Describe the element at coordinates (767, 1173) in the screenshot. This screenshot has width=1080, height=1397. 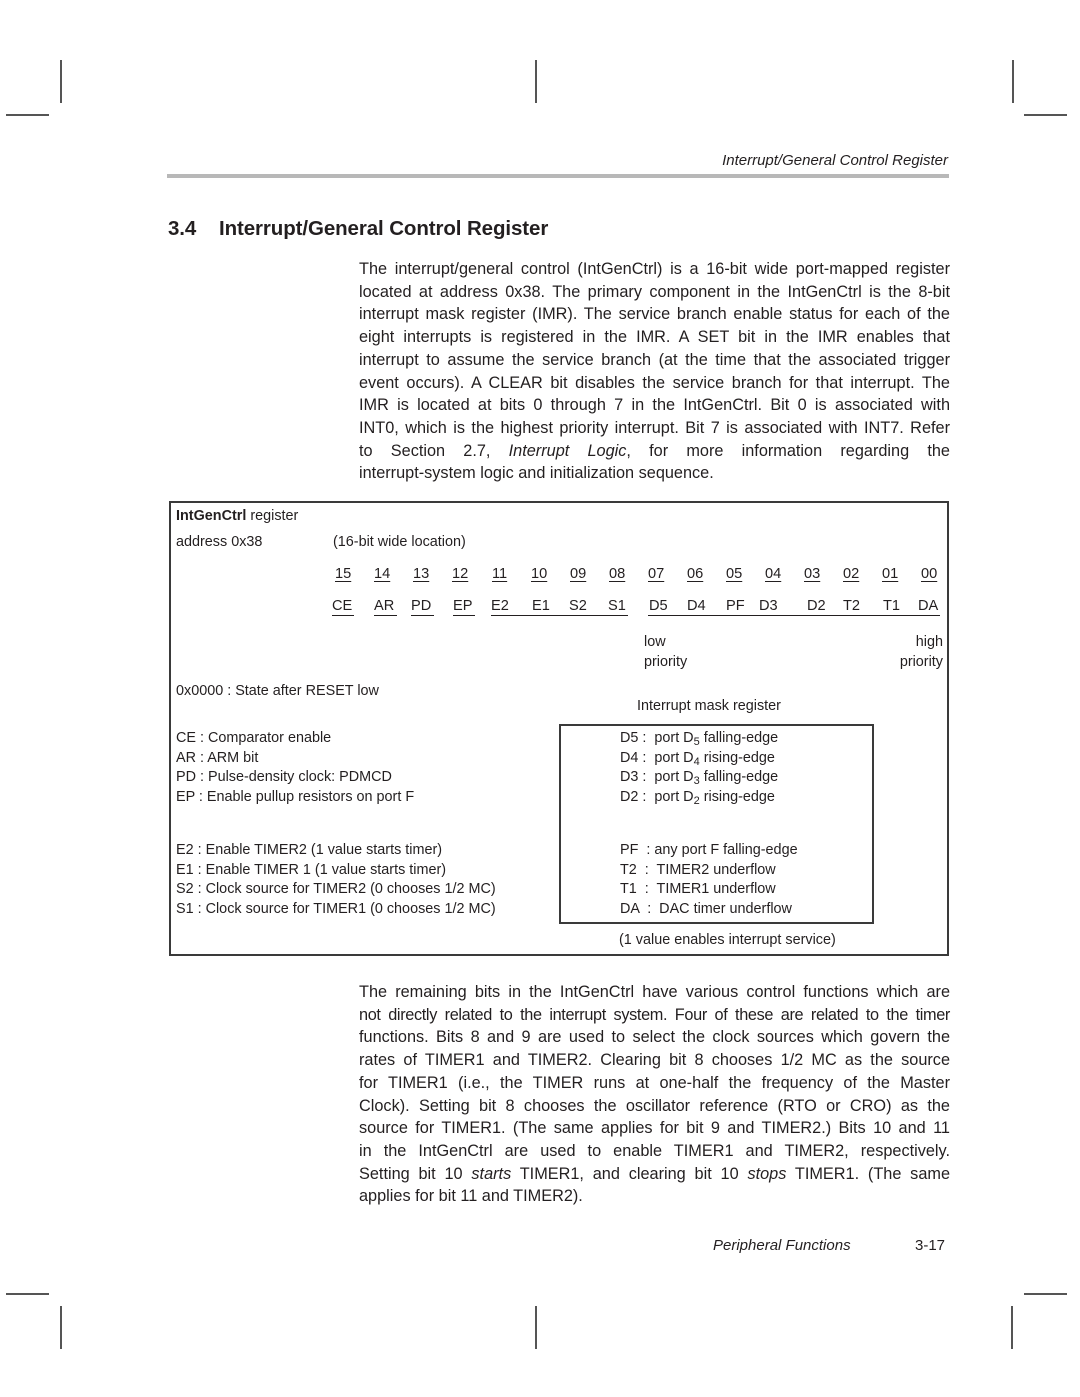
I see `emphasis: stops` at that location.